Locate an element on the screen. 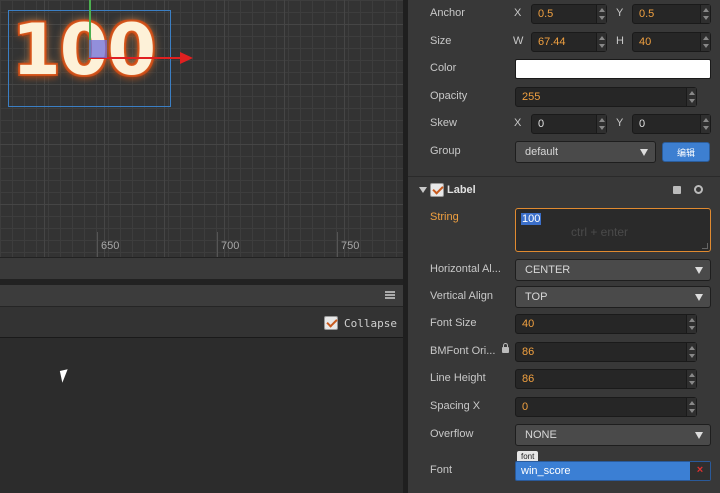 The height and width of the screenshot is (493, 720). string-value: 100 is located at coordinates (531, 219).